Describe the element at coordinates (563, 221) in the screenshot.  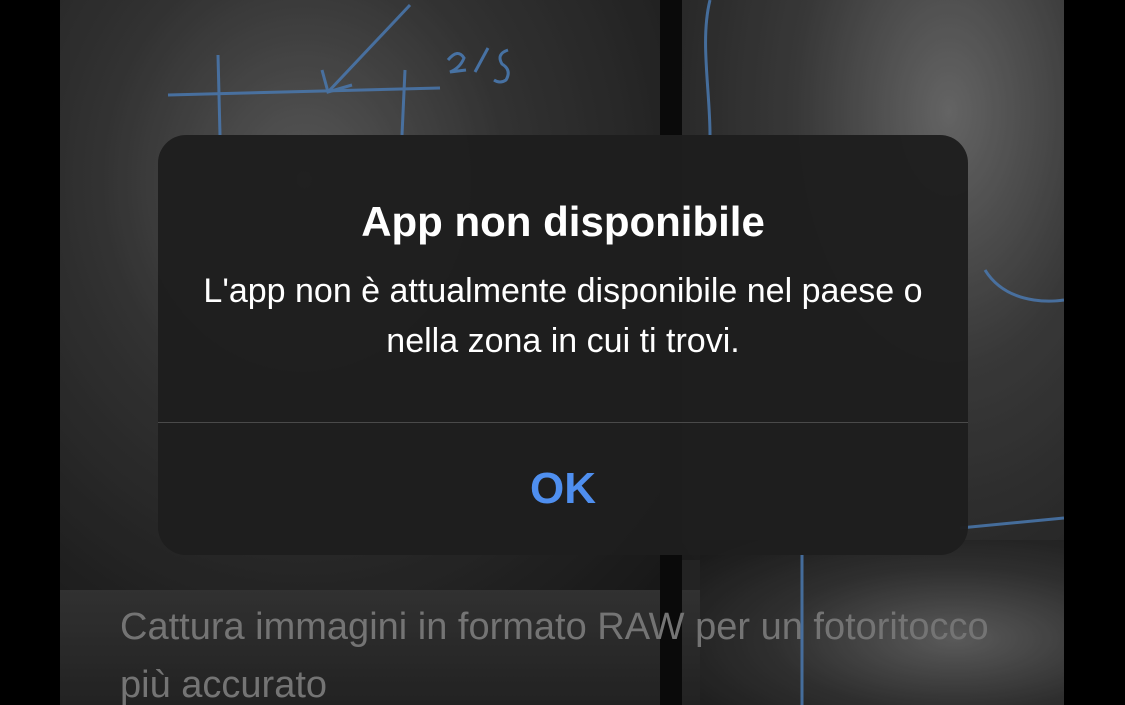
I see `alert-title: App non disponibile` at that location.